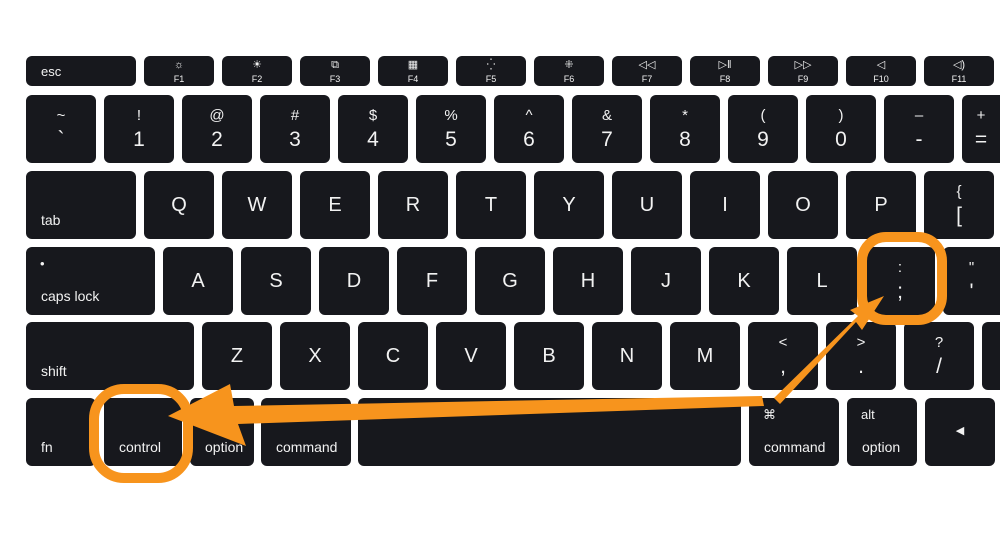 This screenshot has height=538, width=1000. What do you see at coordinates (466, 415) in the screenshot?
I see `arrow-to-control` at bounding box center [466, 415].